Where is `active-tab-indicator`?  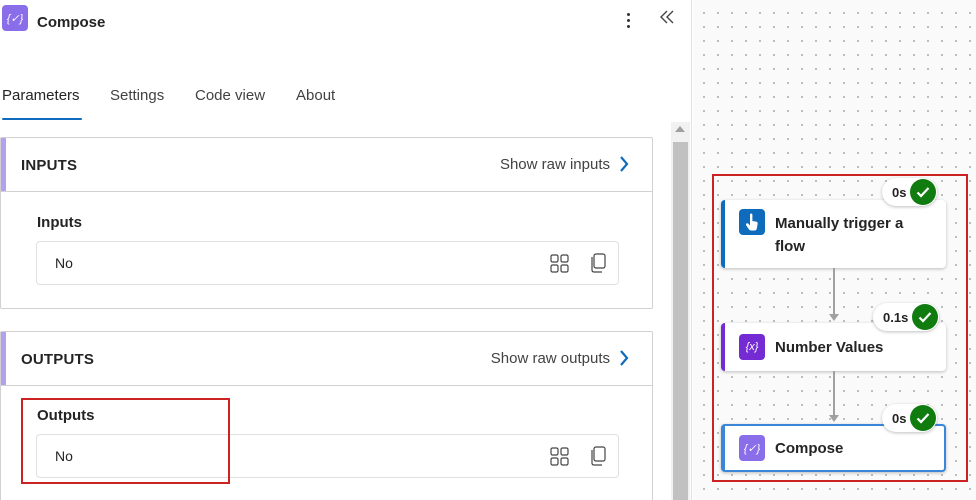 active-tab-indicator is located at coordinates (42, 119).